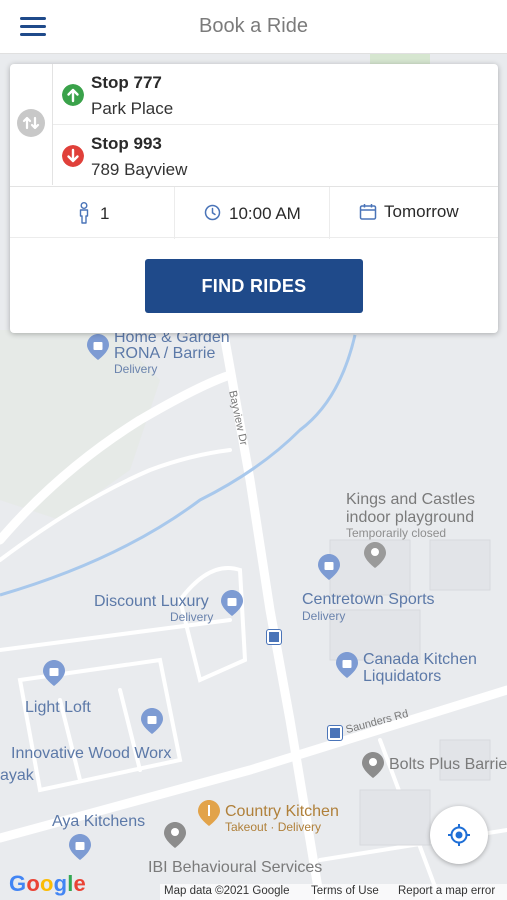 This screenshot has height=900, width=507. I want to click on swap-vertical-icon, so click(31, 123).